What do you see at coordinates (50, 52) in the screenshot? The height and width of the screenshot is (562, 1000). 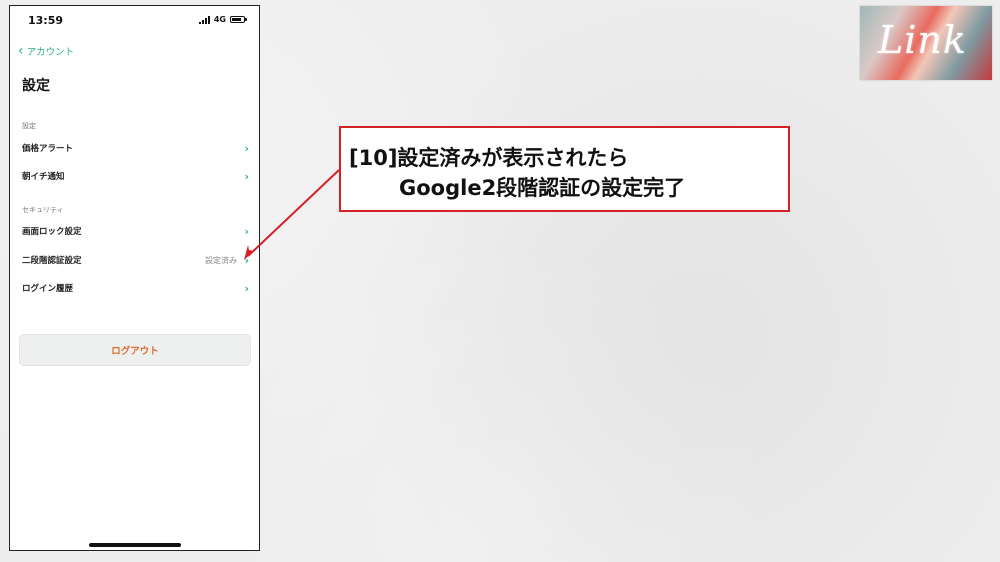 I see `back-label: アカウント` at bounding box center [50, 52].